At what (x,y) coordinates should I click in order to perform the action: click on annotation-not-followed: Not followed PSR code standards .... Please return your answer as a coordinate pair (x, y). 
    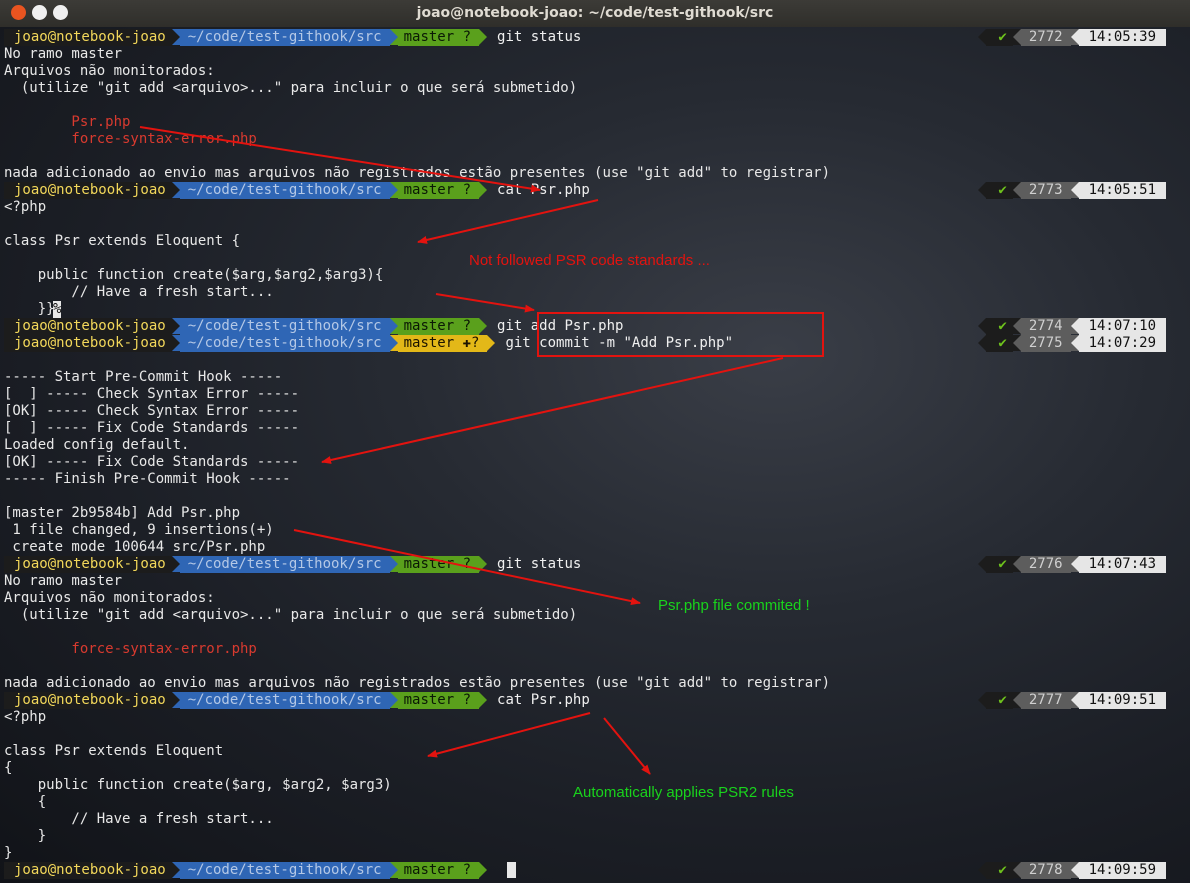
    Looking at the image, I should click on (589, 260).